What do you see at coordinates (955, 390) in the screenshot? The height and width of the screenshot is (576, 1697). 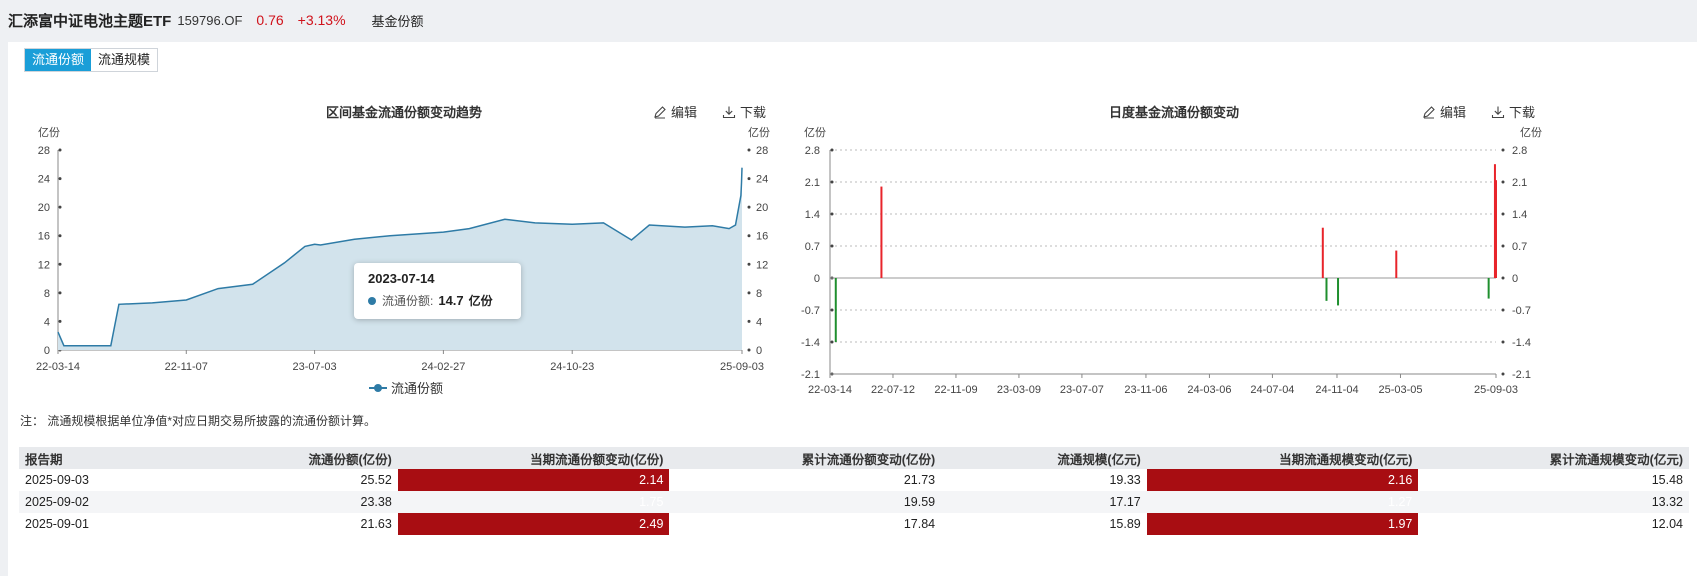 I see `x-tick-label: 22-11-09` at bounding box center [955, 390].